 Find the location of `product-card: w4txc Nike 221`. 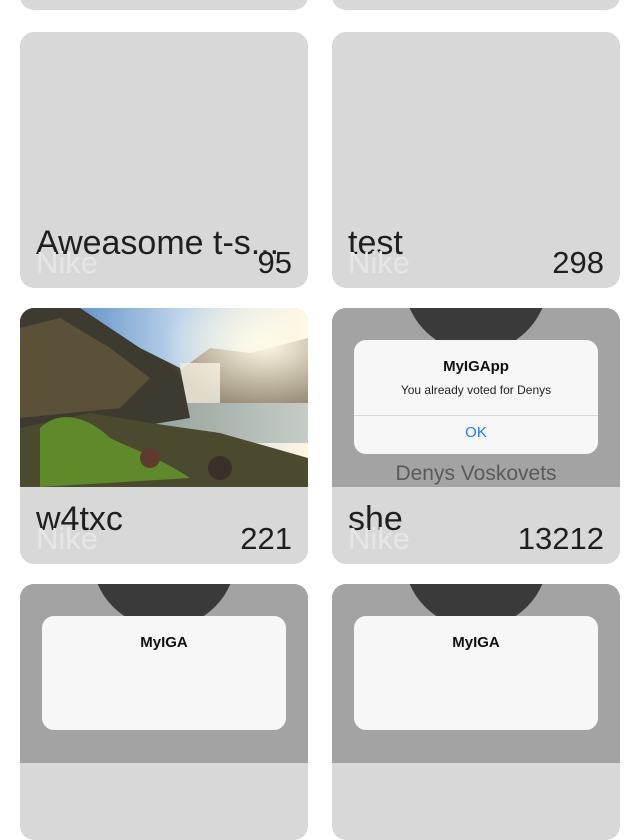

product-card: w4txc Nike 221 is located at coordinates (164, 436).